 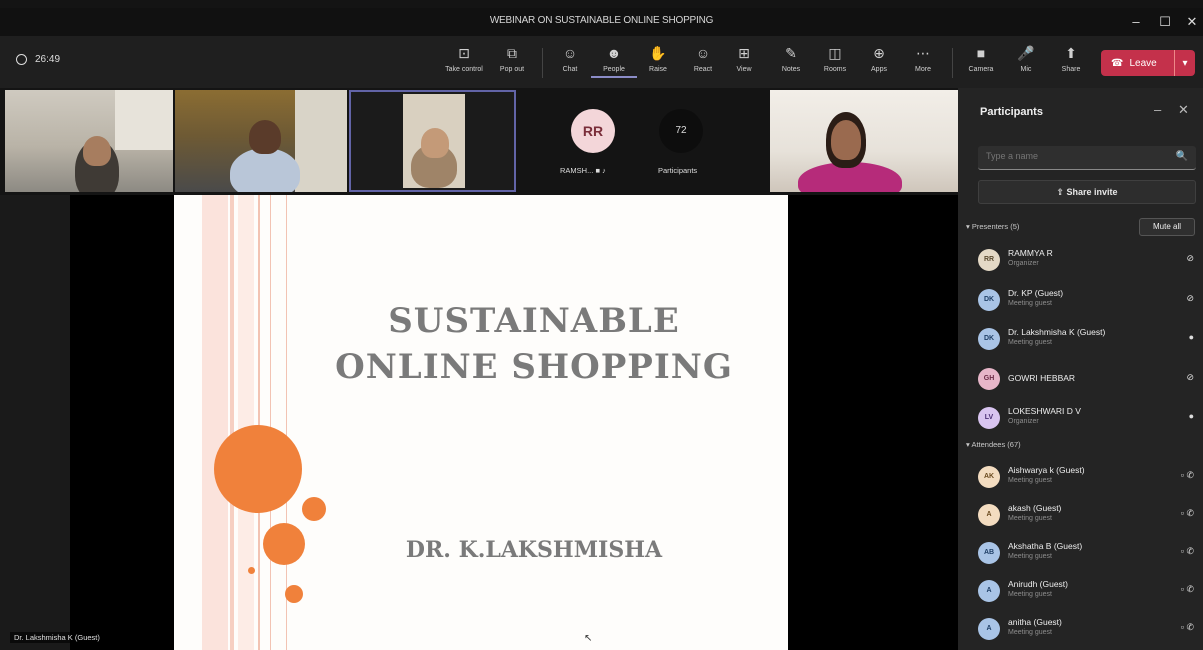 I want to click on meeting-timer: 26:49, so click(x=38, y=59).